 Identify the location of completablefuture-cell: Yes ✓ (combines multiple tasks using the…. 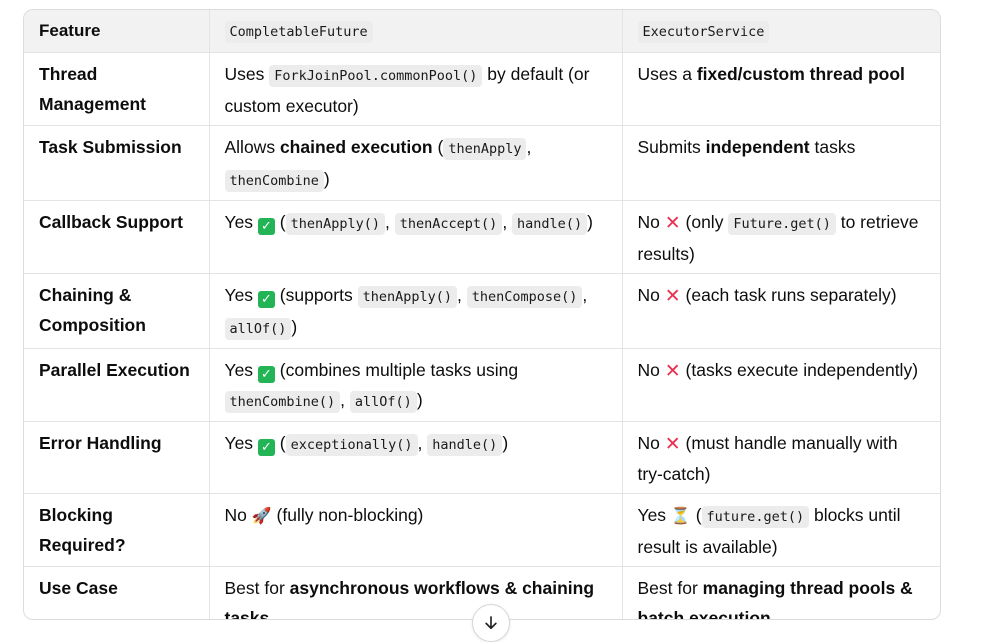
(416, 385).